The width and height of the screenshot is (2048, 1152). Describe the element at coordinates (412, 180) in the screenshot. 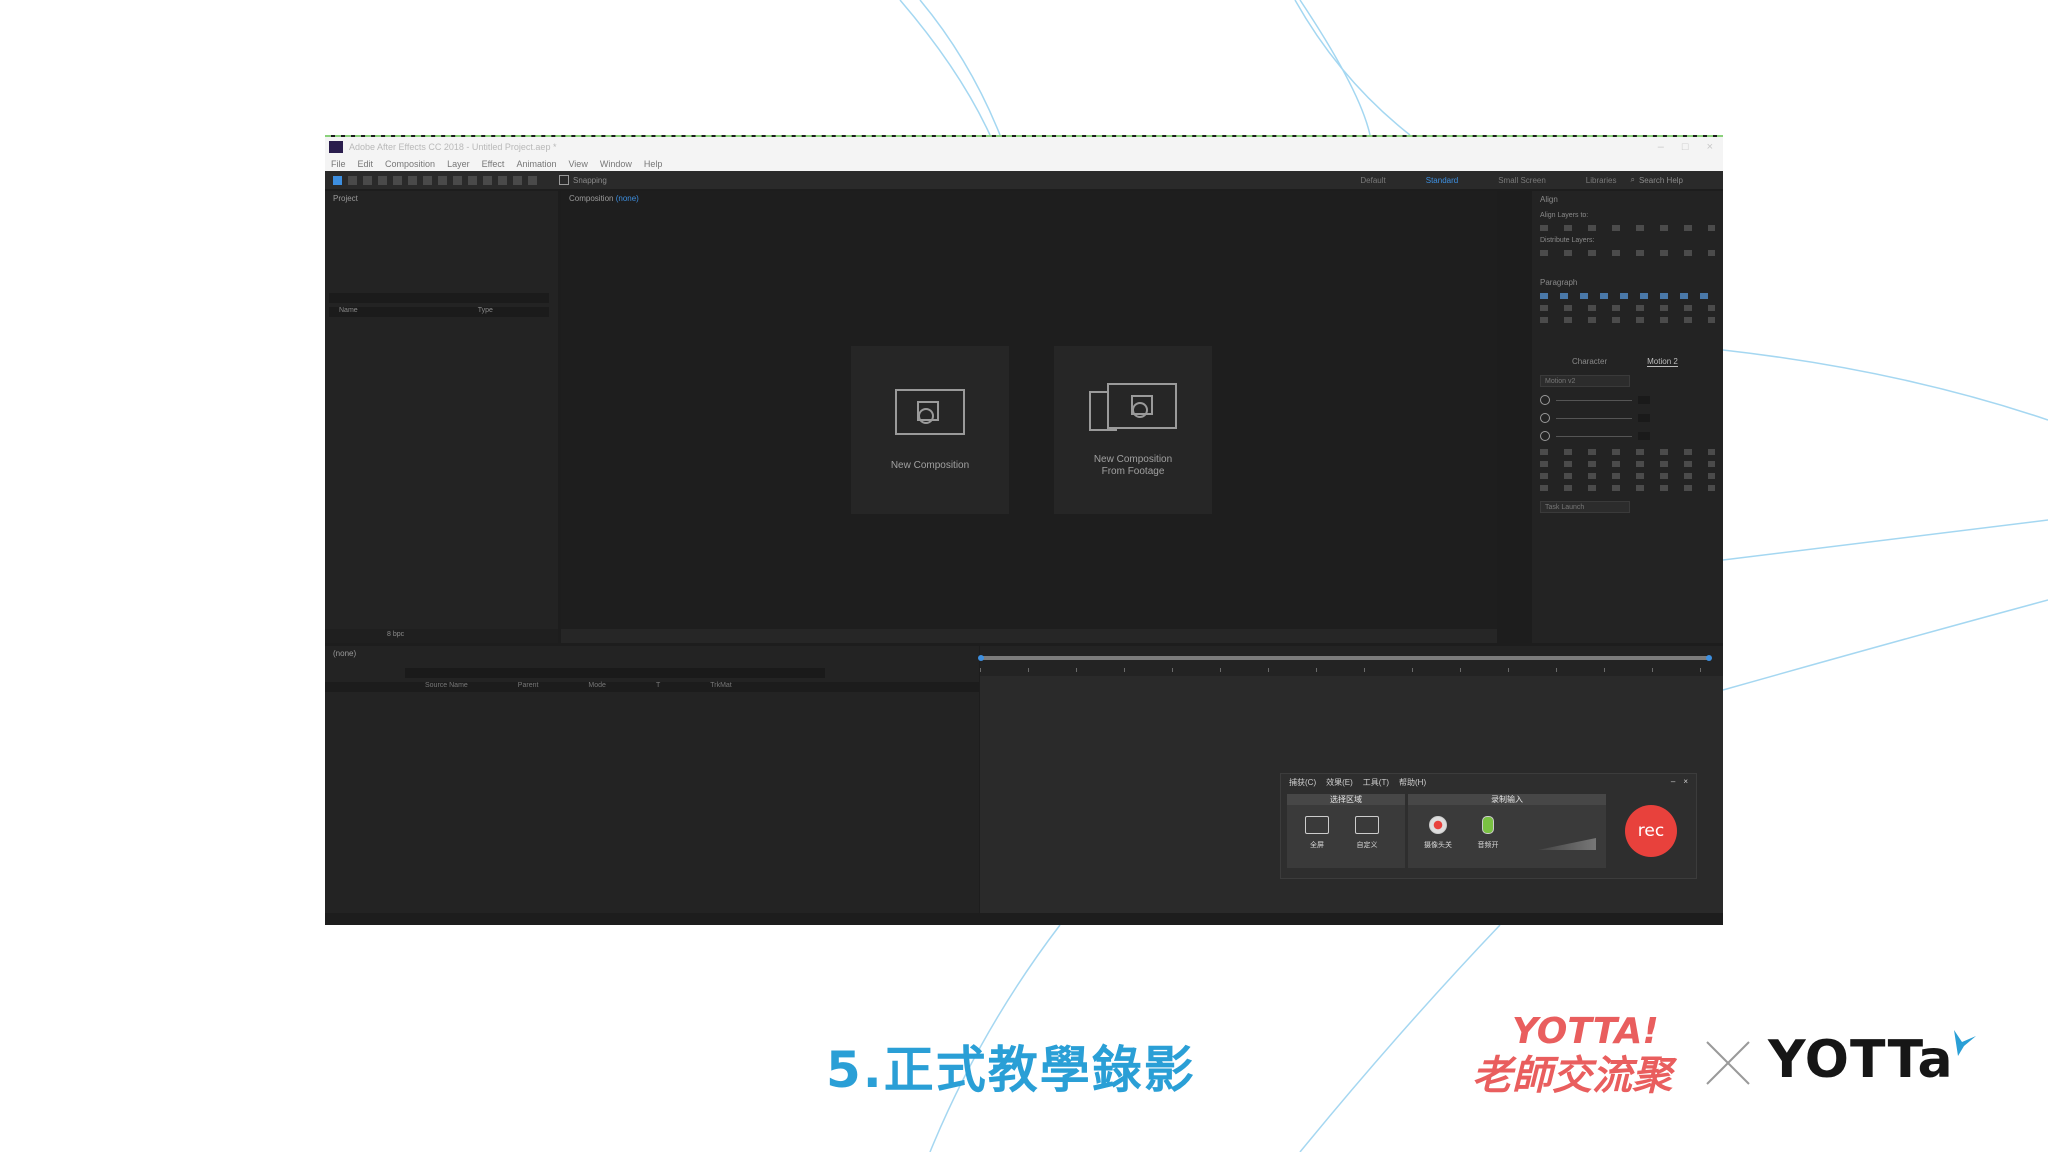

I see `pan-behind-tool-icon` at that location.